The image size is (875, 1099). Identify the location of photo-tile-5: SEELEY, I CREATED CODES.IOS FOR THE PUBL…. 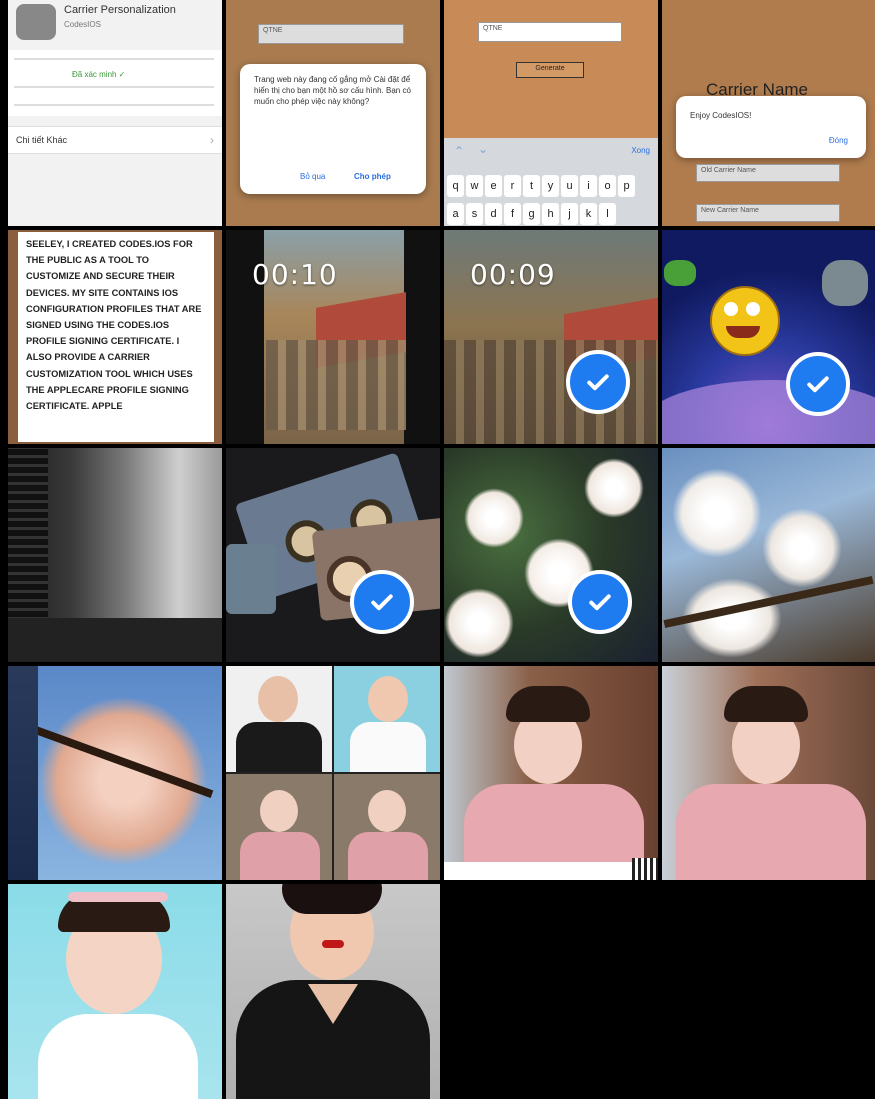
(115, 337).